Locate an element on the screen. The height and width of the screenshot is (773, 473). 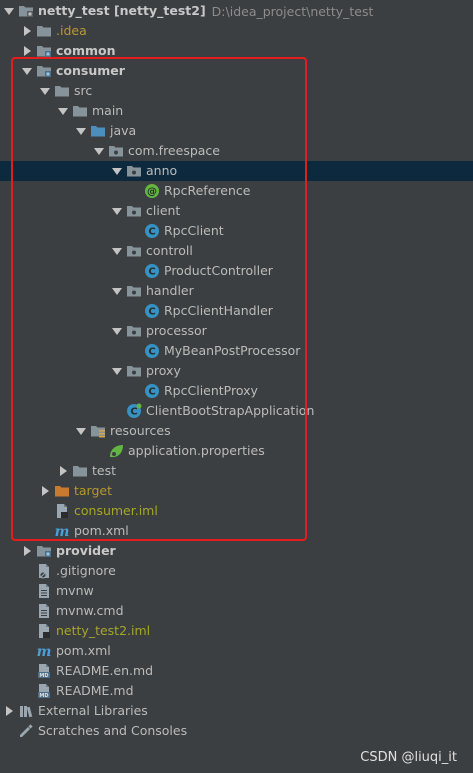
tree-node-label: .idea is located at coordinates (71, 30).